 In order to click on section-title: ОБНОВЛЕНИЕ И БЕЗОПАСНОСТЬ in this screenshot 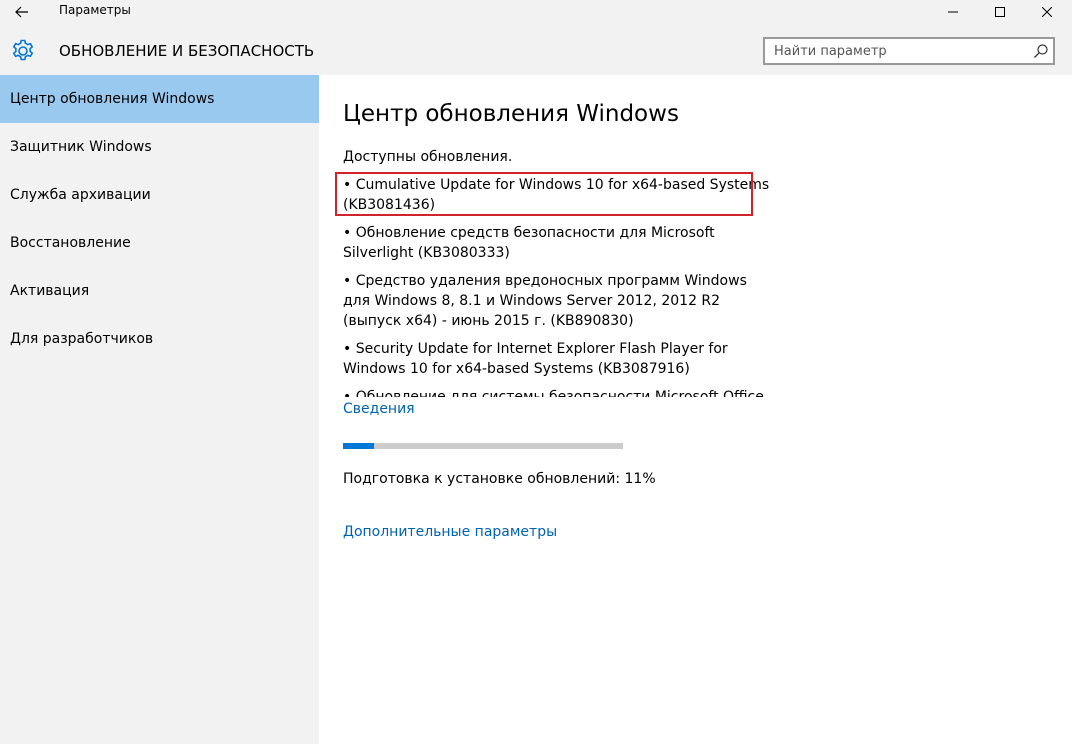, I will do `click(187, 51)`.